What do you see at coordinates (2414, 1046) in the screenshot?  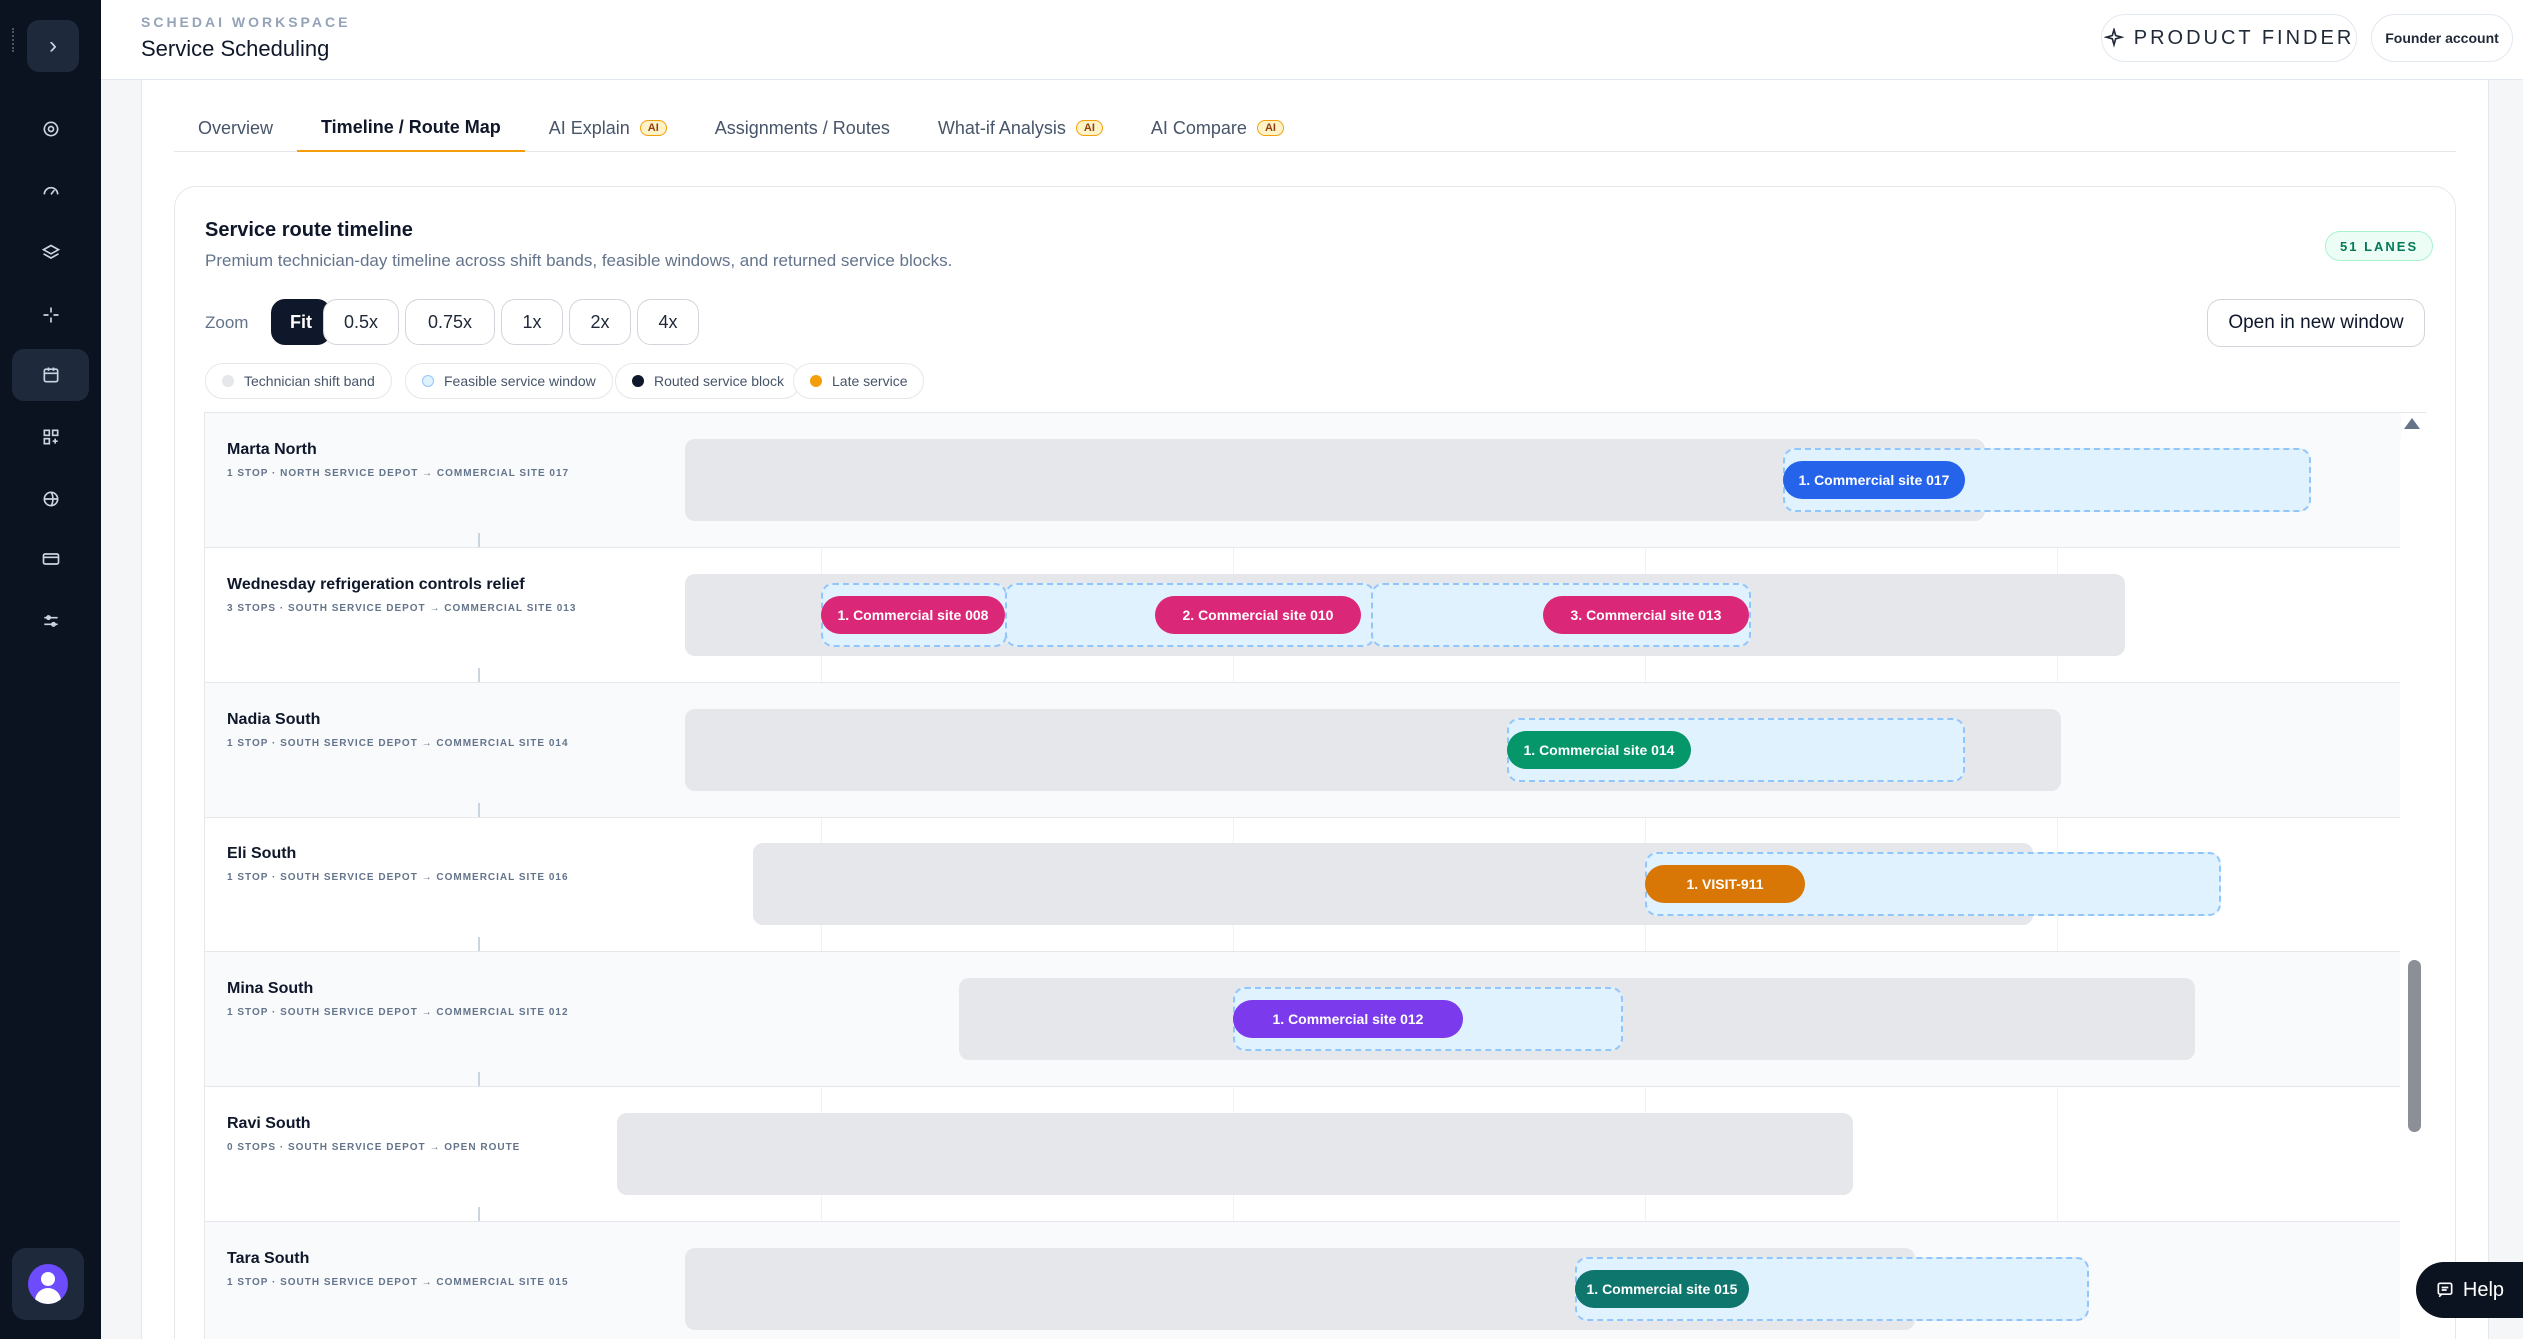 I see `scrollbar-thumb` at bounding box center [2414, 1046].